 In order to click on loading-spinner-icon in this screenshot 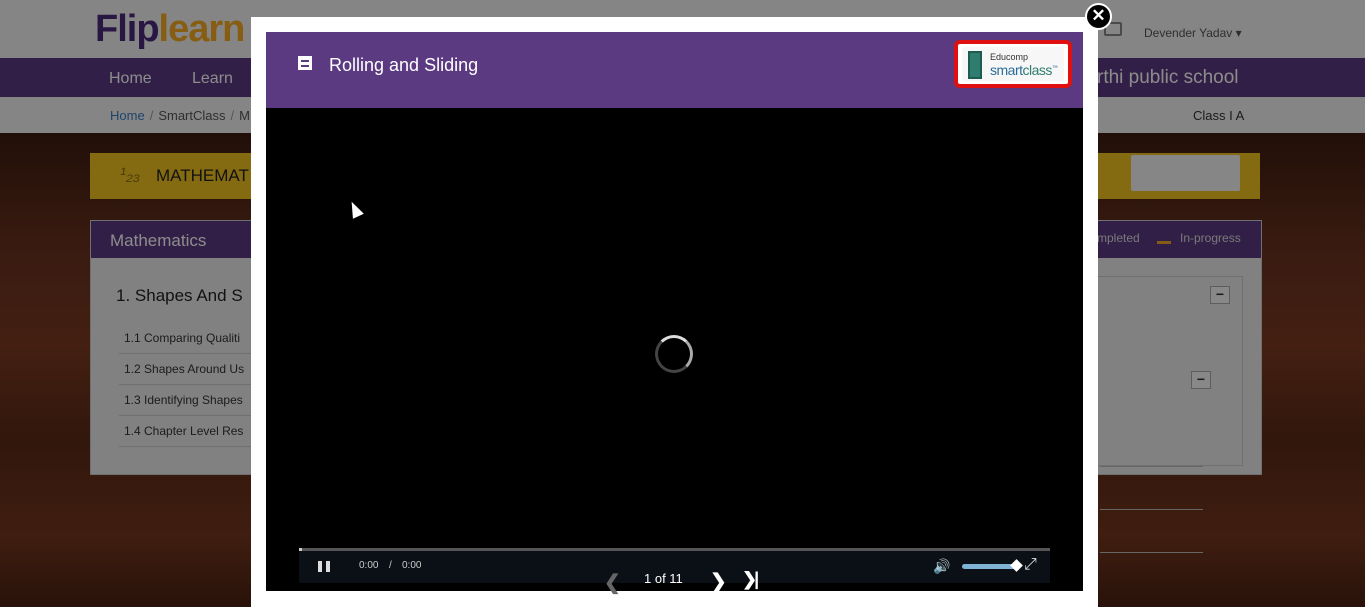, I will do `click(674, 354)`.